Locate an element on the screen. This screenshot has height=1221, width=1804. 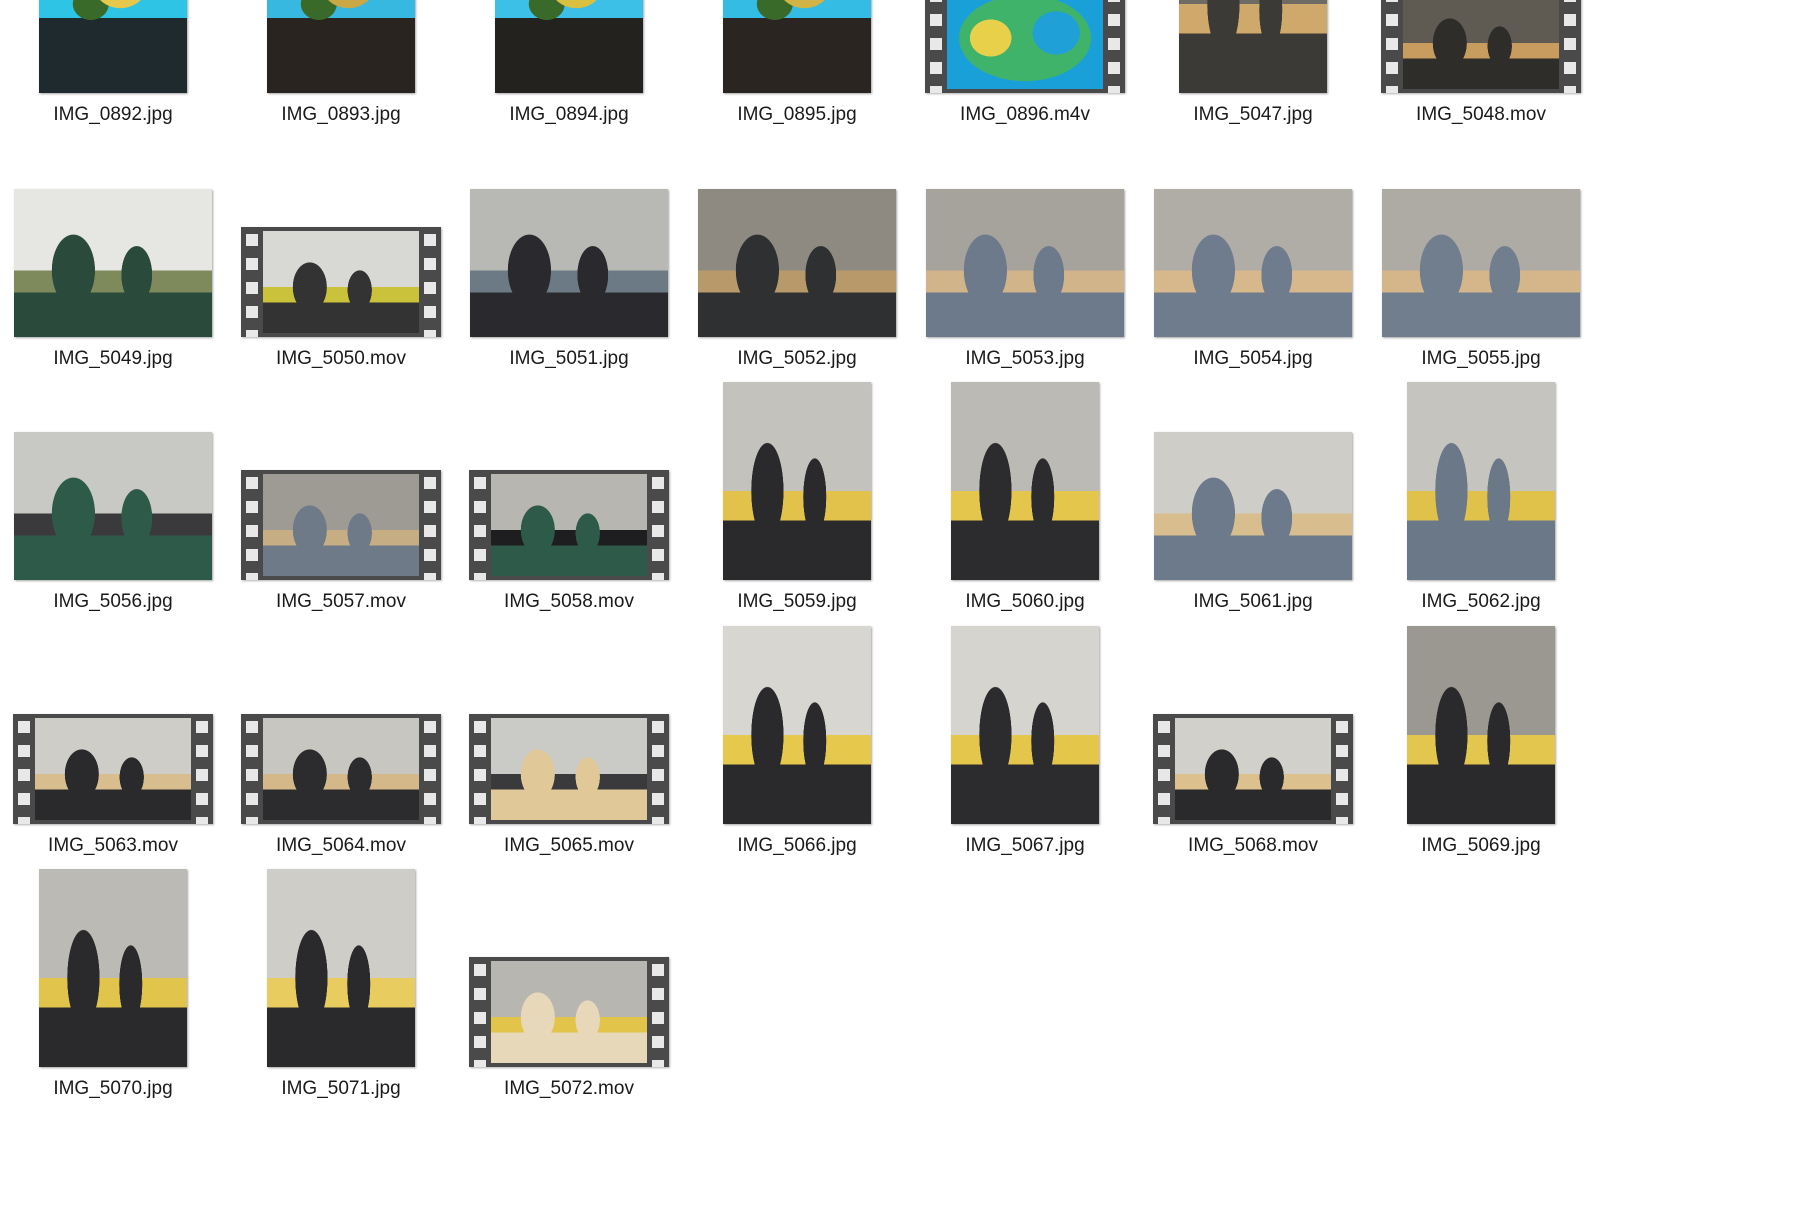
file-item: IMG_5058.mov is located at coordinates (569, 560).